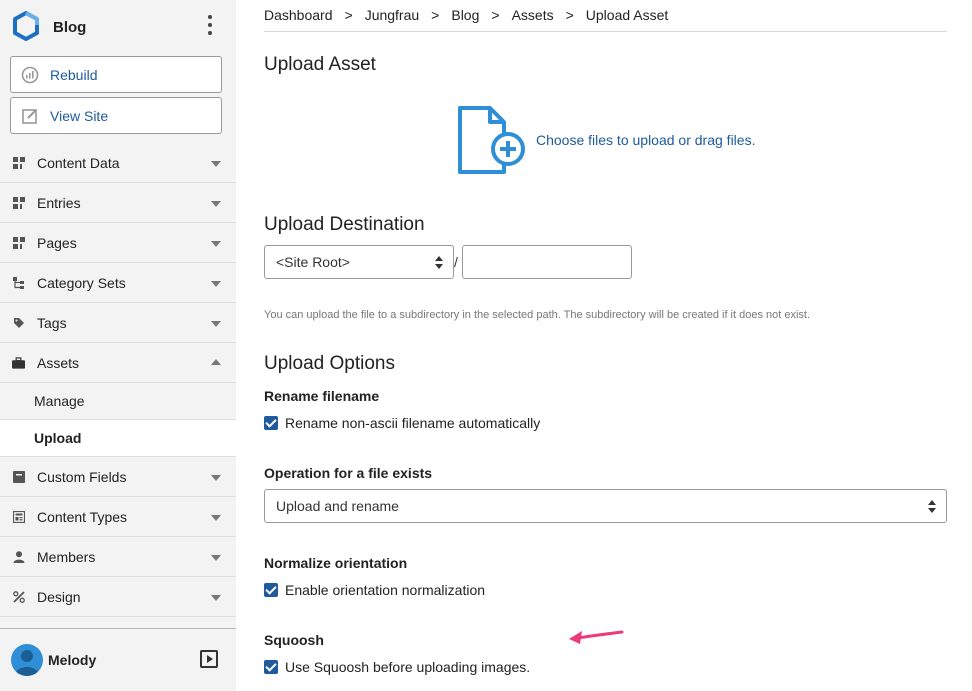 The image size is (972, 691). Describe the element at coordinates (407, 667) in the screenshot. I see `squoosh-checkbox-label: Use Squoosh before uploading images.` at that location.